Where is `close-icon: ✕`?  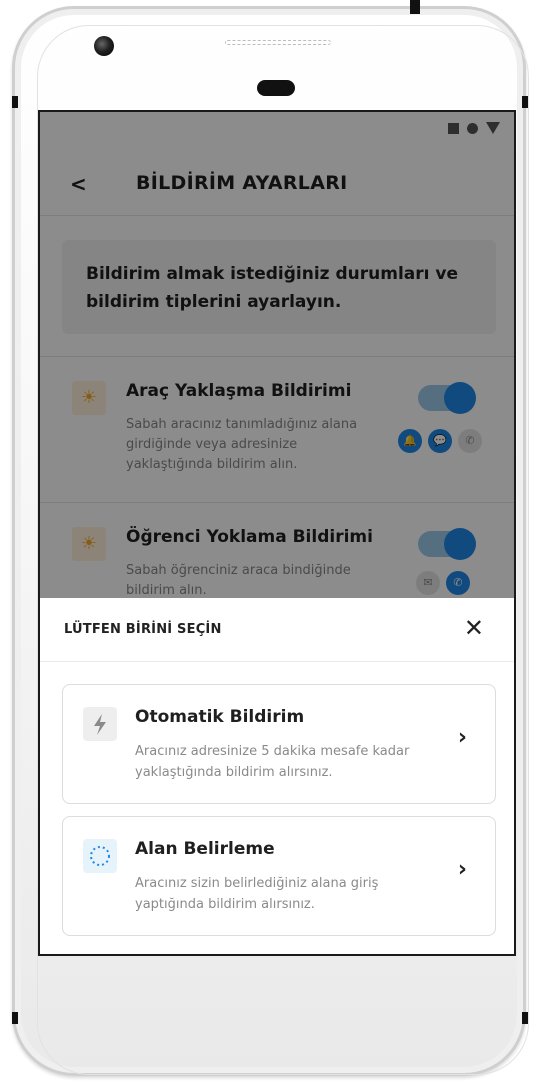 close-icon: ✕ is located at coordinates (474, 628).